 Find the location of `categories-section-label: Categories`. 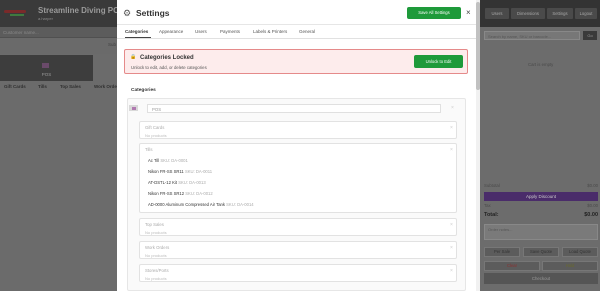

categories-section-label: Categories is located at coordinates (143, 90).